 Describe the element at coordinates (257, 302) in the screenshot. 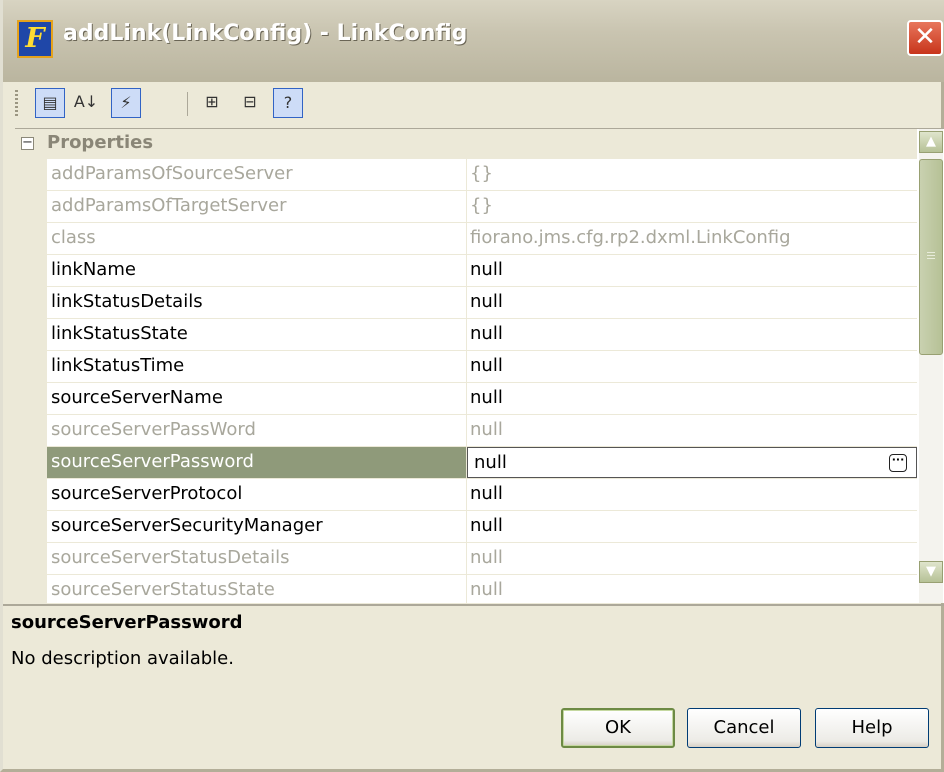

I see `property-name: linkStatusDetails` at that location.